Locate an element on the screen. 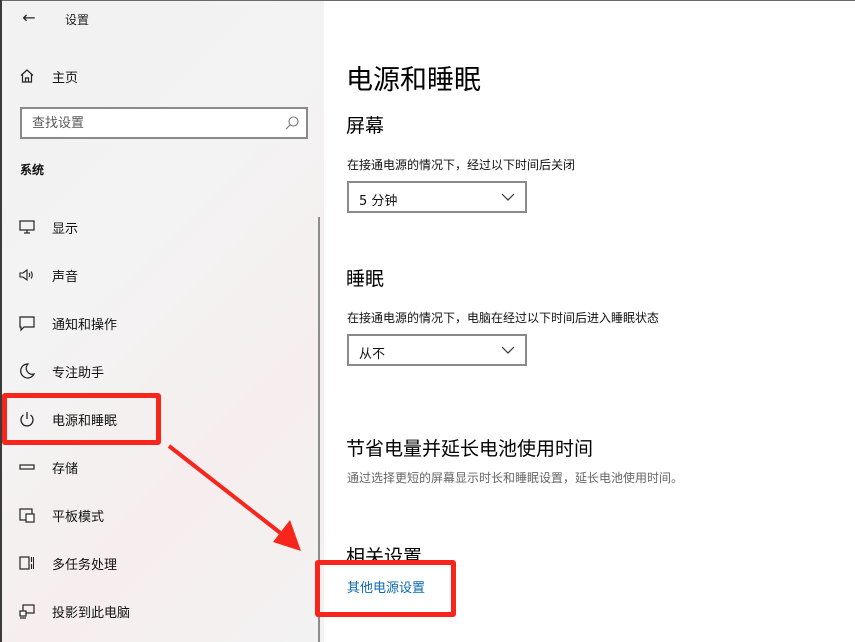 This screenshot has height=642, width=855. sidebar-item-tablet-mode: 平板模式 is located at coordinates (88, 515).